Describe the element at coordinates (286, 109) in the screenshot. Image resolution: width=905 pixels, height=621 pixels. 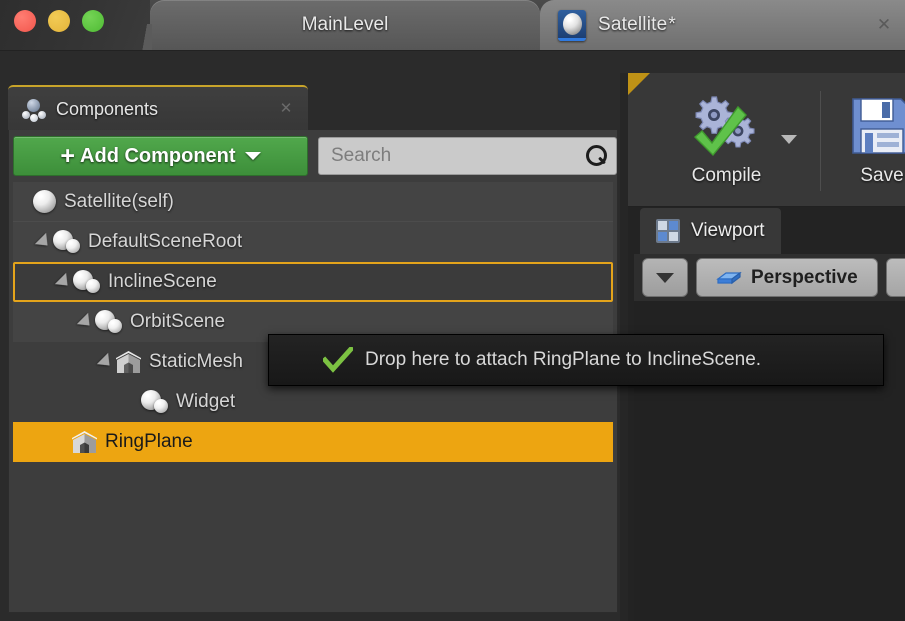
I see `components-panel-close-icon: ✕` at that location.